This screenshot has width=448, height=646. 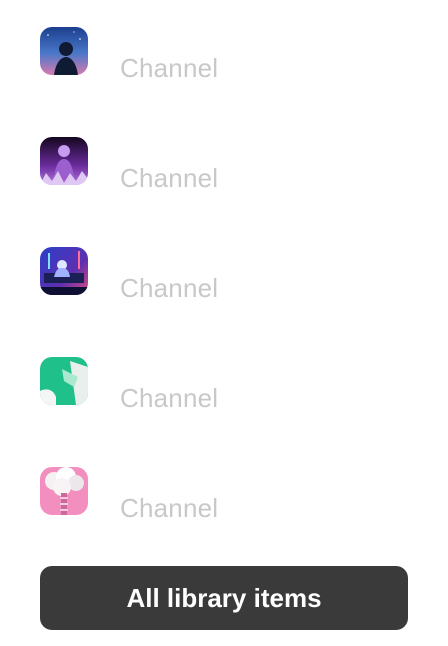 What do you see at coordinates (64, 271) in the screenshot?
I see `neon-dj-stage-artwork` at bounding box center [64, 271].